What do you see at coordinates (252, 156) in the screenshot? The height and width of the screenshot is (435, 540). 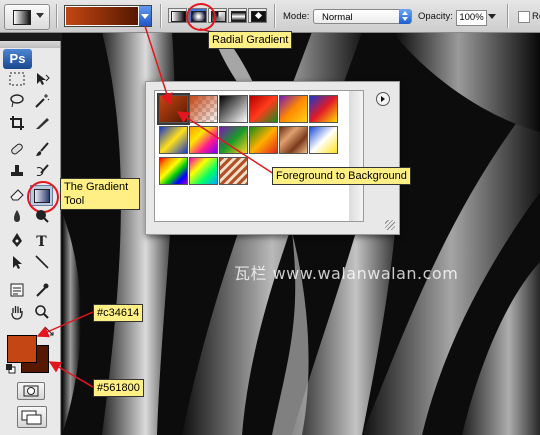 I see `gradient-swatch-grid` at bounding box center [252, 156].